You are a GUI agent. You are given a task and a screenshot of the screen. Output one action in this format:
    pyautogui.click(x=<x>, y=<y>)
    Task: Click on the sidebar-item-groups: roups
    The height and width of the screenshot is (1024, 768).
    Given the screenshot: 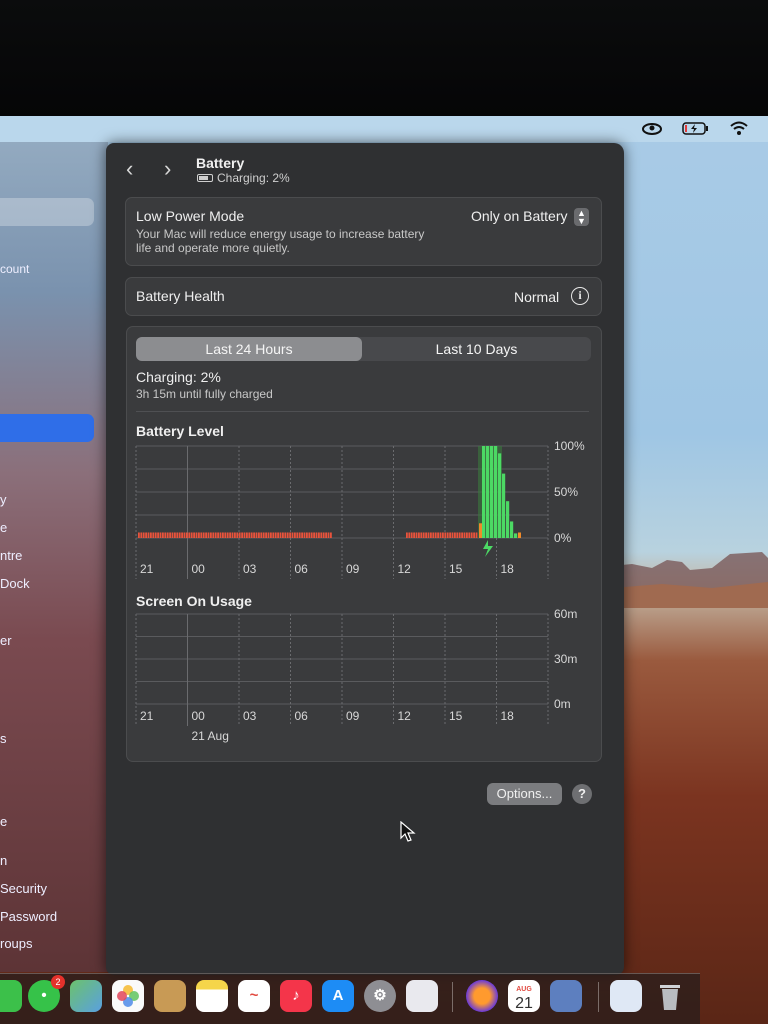 What is the action you would take?
    pyautogui.click(x=16, y=943)
    